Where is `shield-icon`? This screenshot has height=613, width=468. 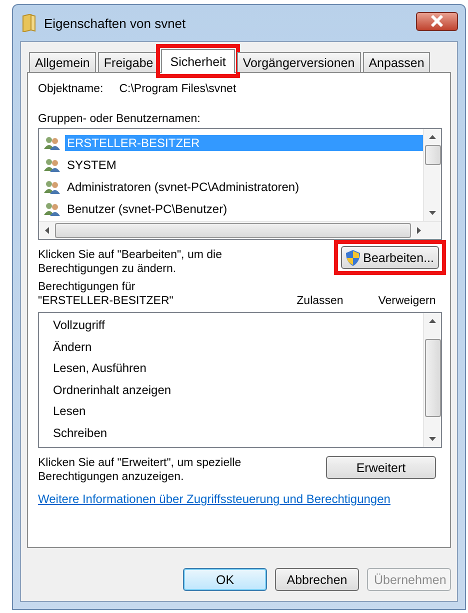 shield-icon is located at coordinates (353, 258).